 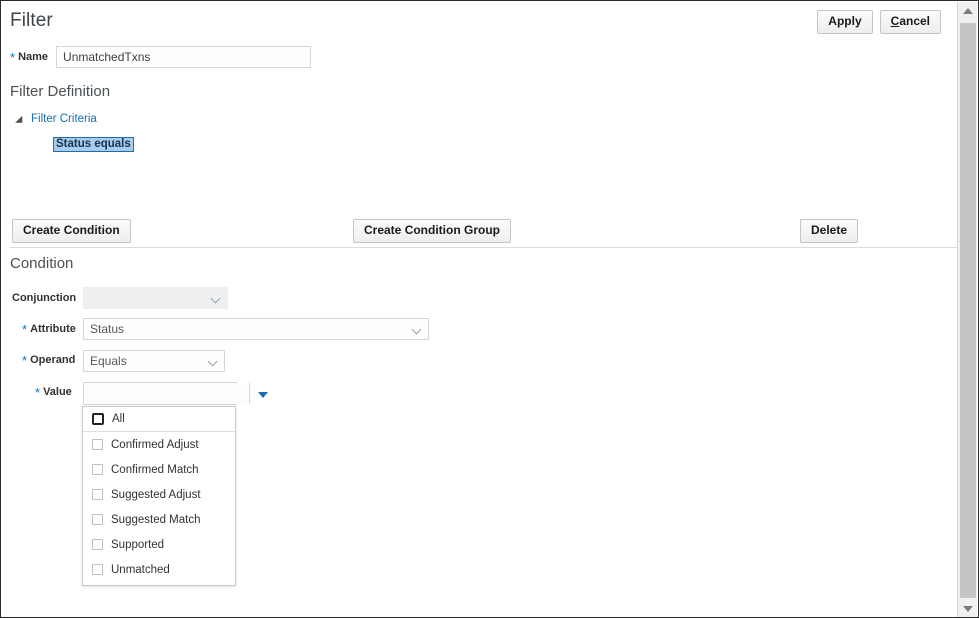 I want to click on scroll-up-arrow-icon, so click(x=967, y=11).